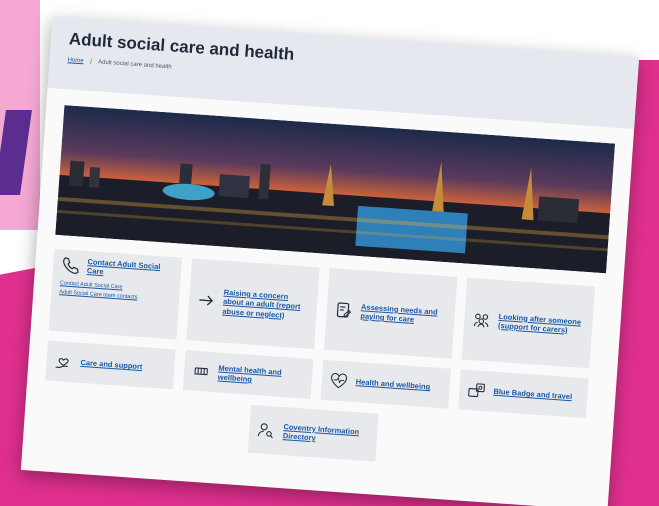  Describe the element at coordinates (71, 266) in the screenshot. I see `phone-icon` at that location.